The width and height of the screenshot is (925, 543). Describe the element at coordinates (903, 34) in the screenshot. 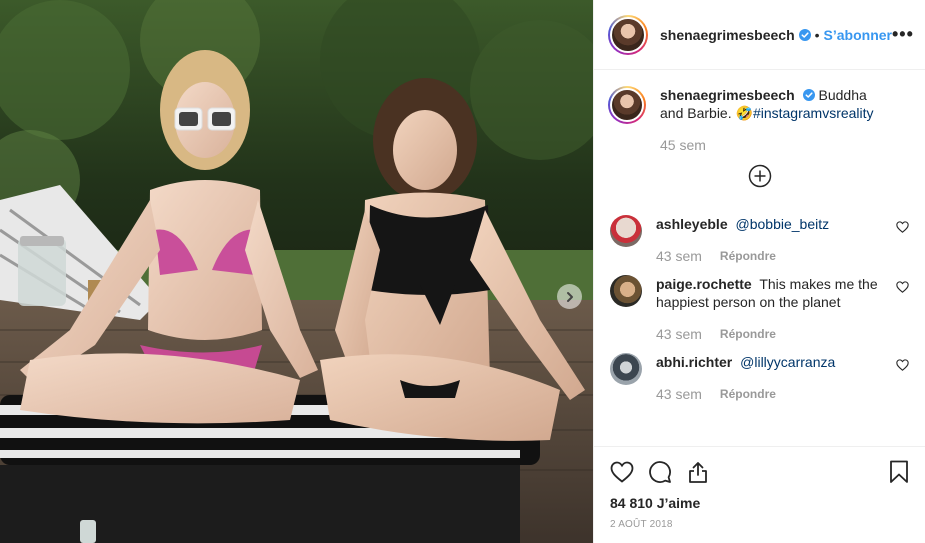

I see `more-options-icon: •••` at that location.